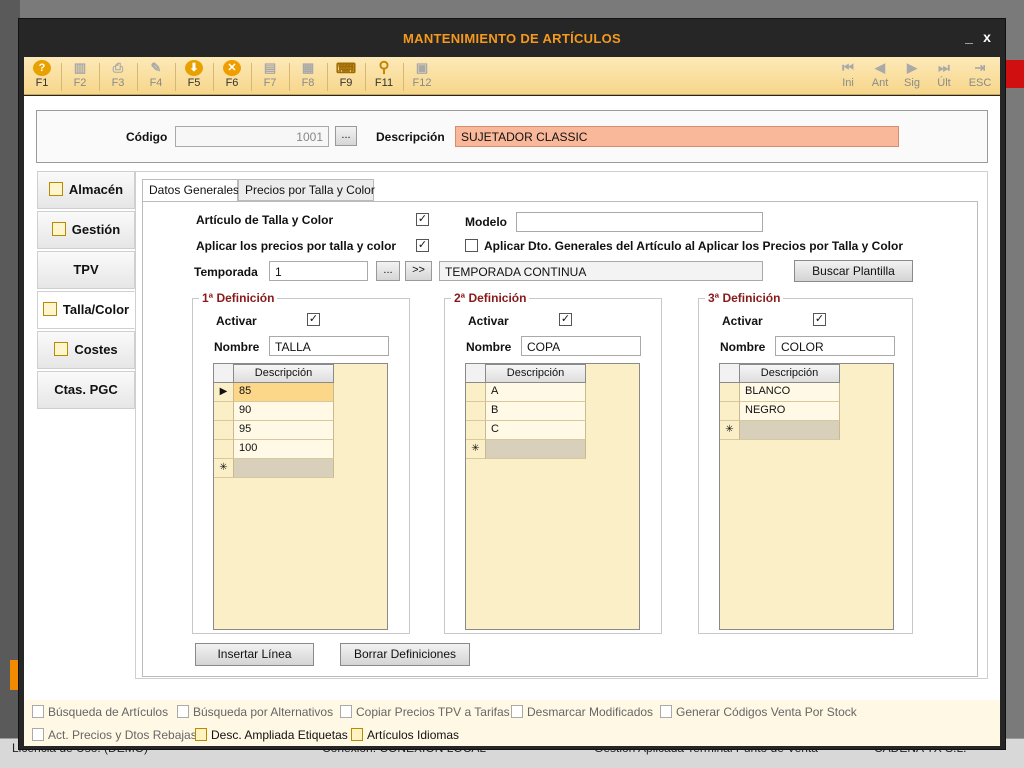 This screenshot has width=1024, height=768. I want to click on nombre-label: Nombre, so click(743, 347).